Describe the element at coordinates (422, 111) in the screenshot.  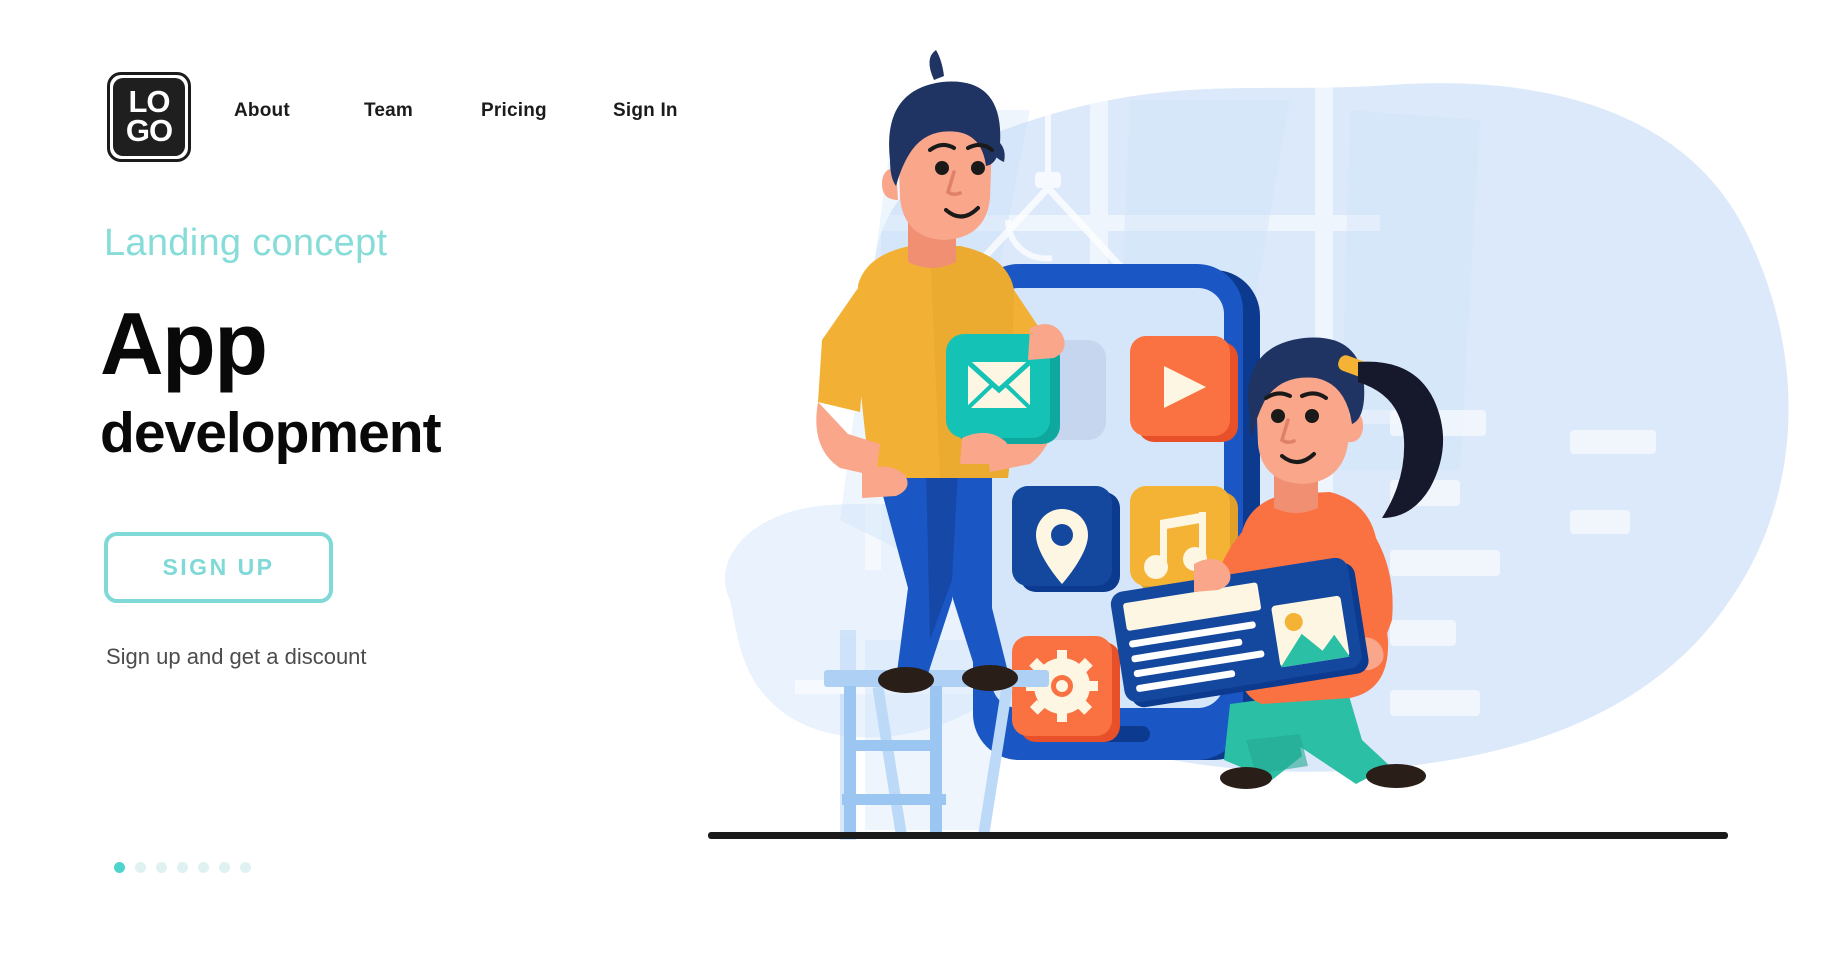
I see `nav-item-team: Team` at that location.